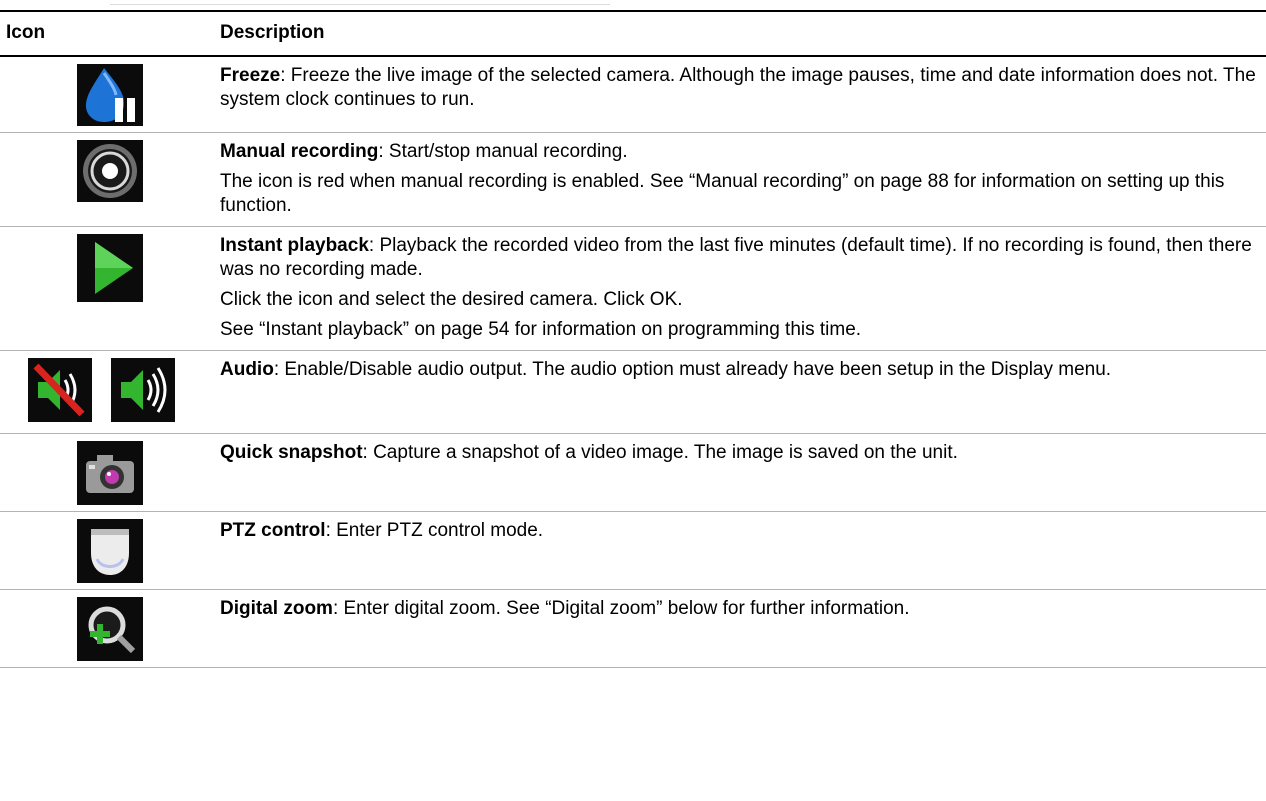  I want to click on instant-playback-icon, so click(110, 268).